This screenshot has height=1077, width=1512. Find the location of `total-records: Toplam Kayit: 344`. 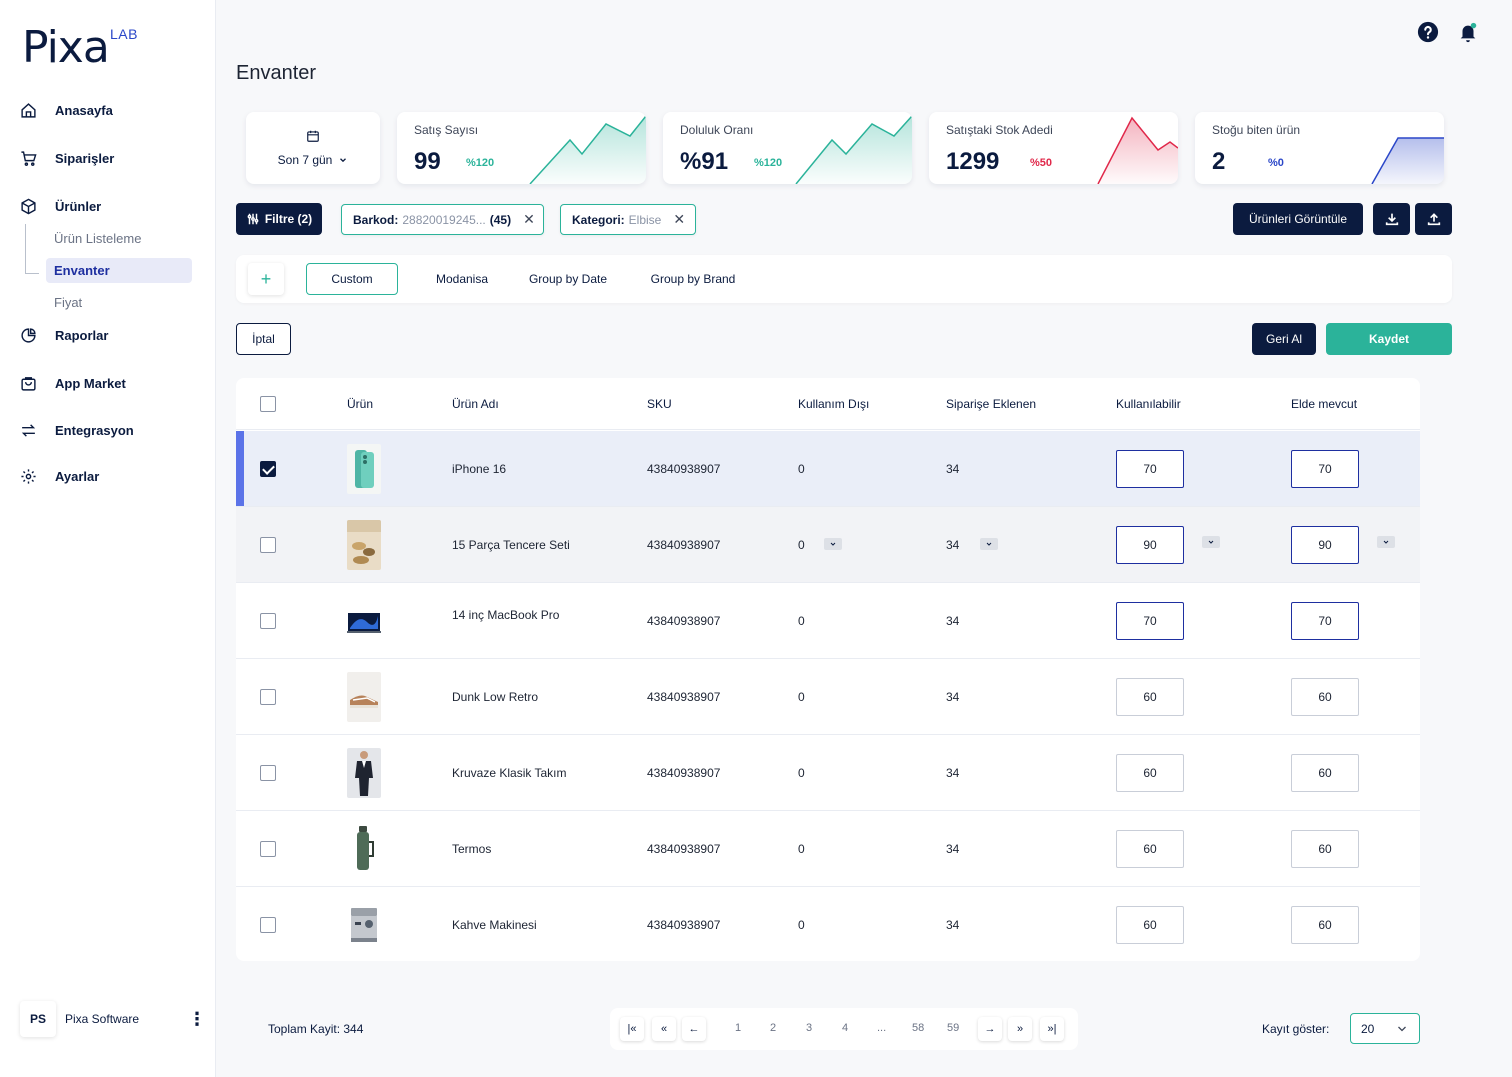

total-records: Toplam Kayit: 344 is located at coordinates (316, 1029).